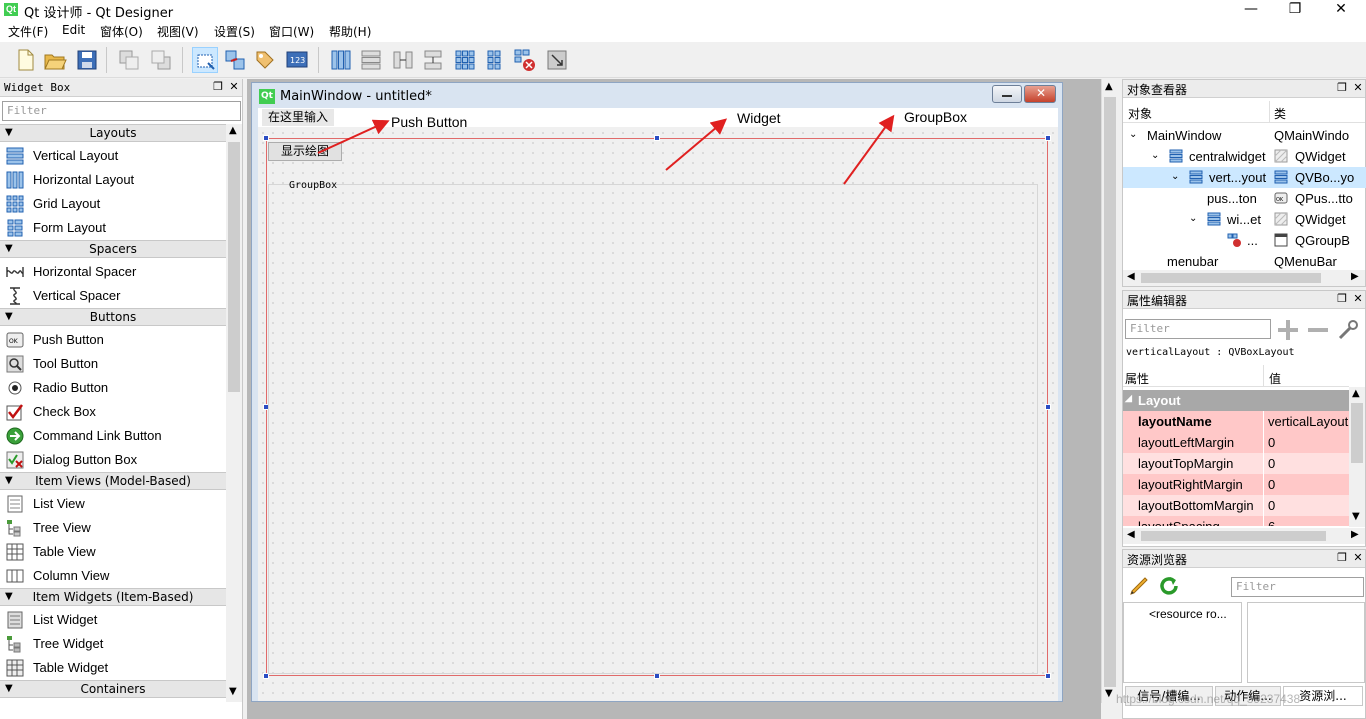 The width and height of the screenshot is (1366, 719). What do you see at coordinates (1236, 400) in the screenshot?
I see `property-group-layout: ◢ Layout` at bounding box center [1236, 400].